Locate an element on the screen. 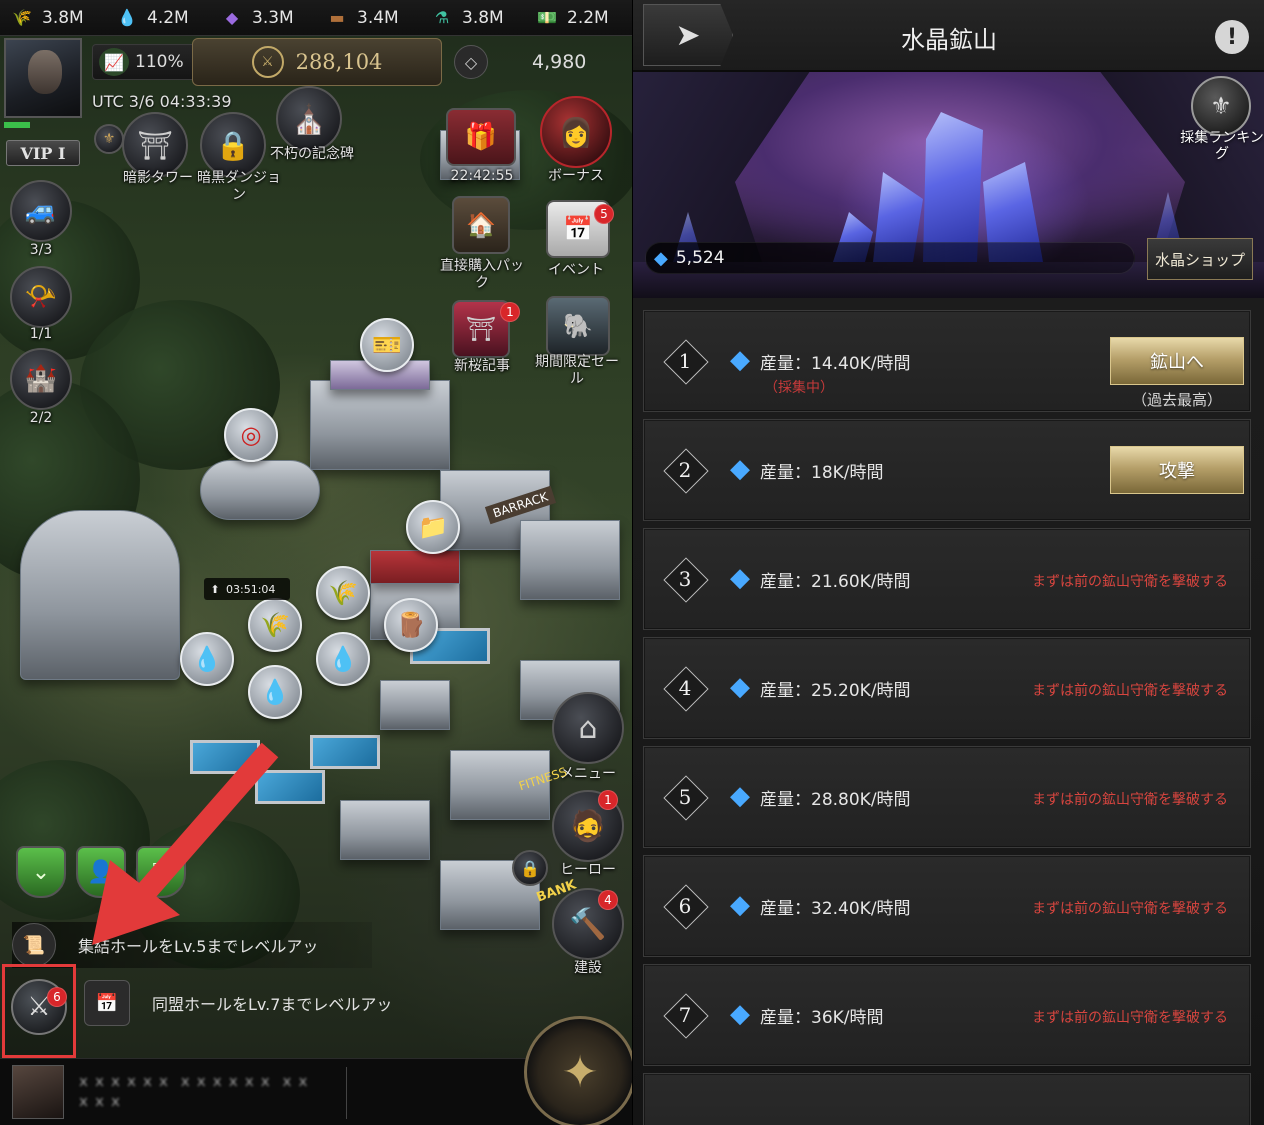  go-to-mine-button: 鉱山へ is located at coordinates (1177, 361).